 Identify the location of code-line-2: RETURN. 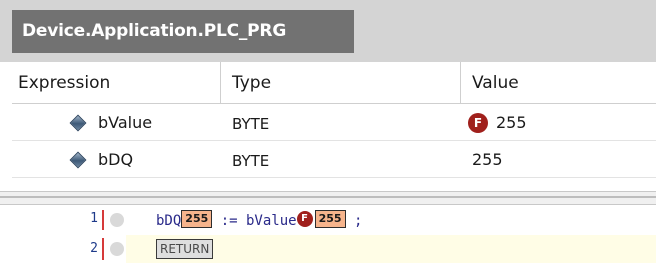
(391, 249).